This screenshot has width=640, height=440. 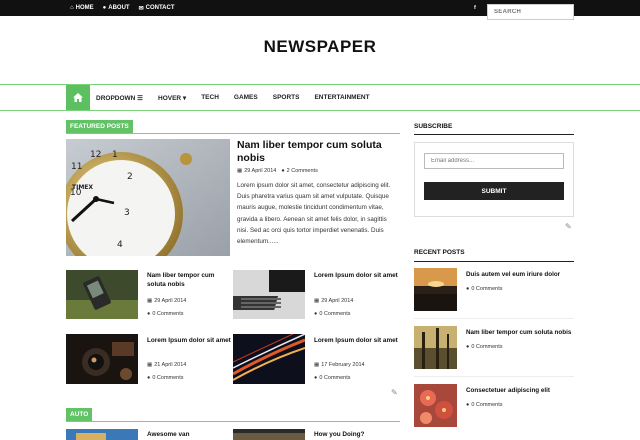 What do you see at coordinates (82, 187) in the screenshot?
I see `svg-text: TIMEX` at bounding box center [82, 187].